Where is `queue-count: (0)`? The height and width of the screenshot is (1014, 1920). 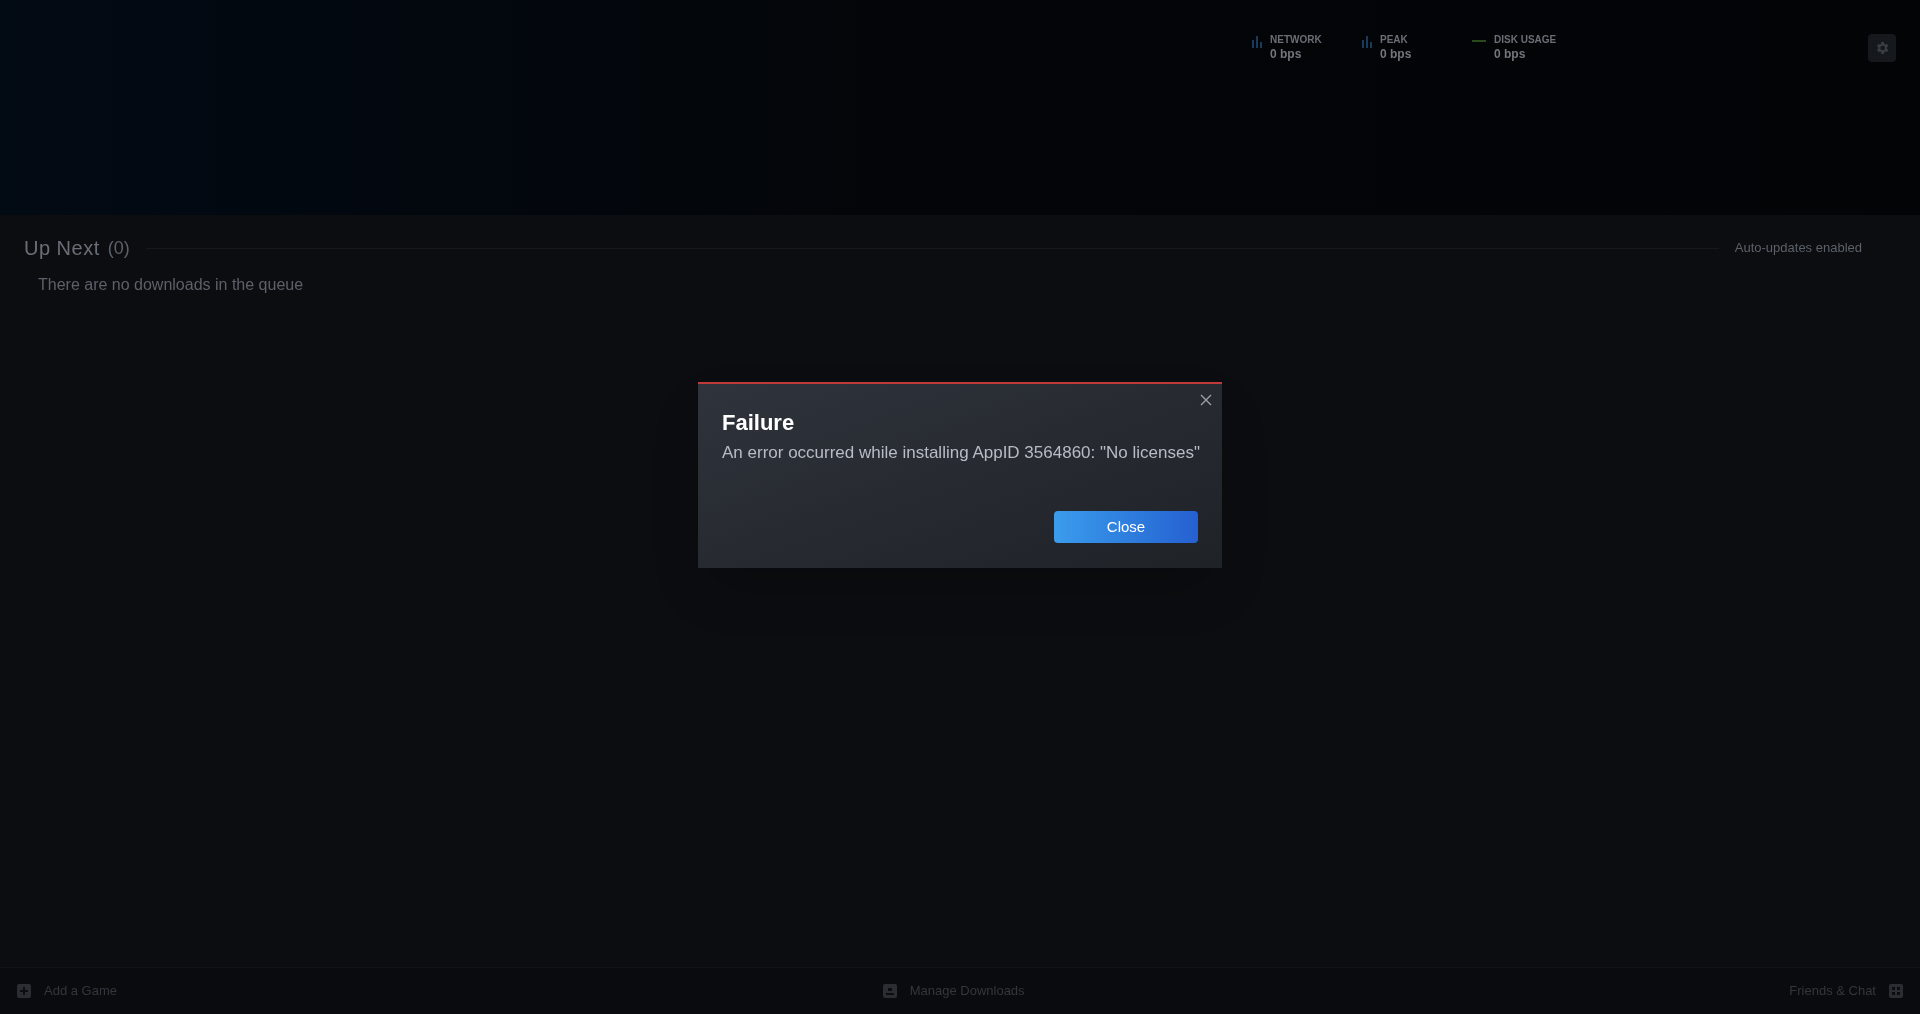 queue-count: (0) is located at coordinates (118, 248).